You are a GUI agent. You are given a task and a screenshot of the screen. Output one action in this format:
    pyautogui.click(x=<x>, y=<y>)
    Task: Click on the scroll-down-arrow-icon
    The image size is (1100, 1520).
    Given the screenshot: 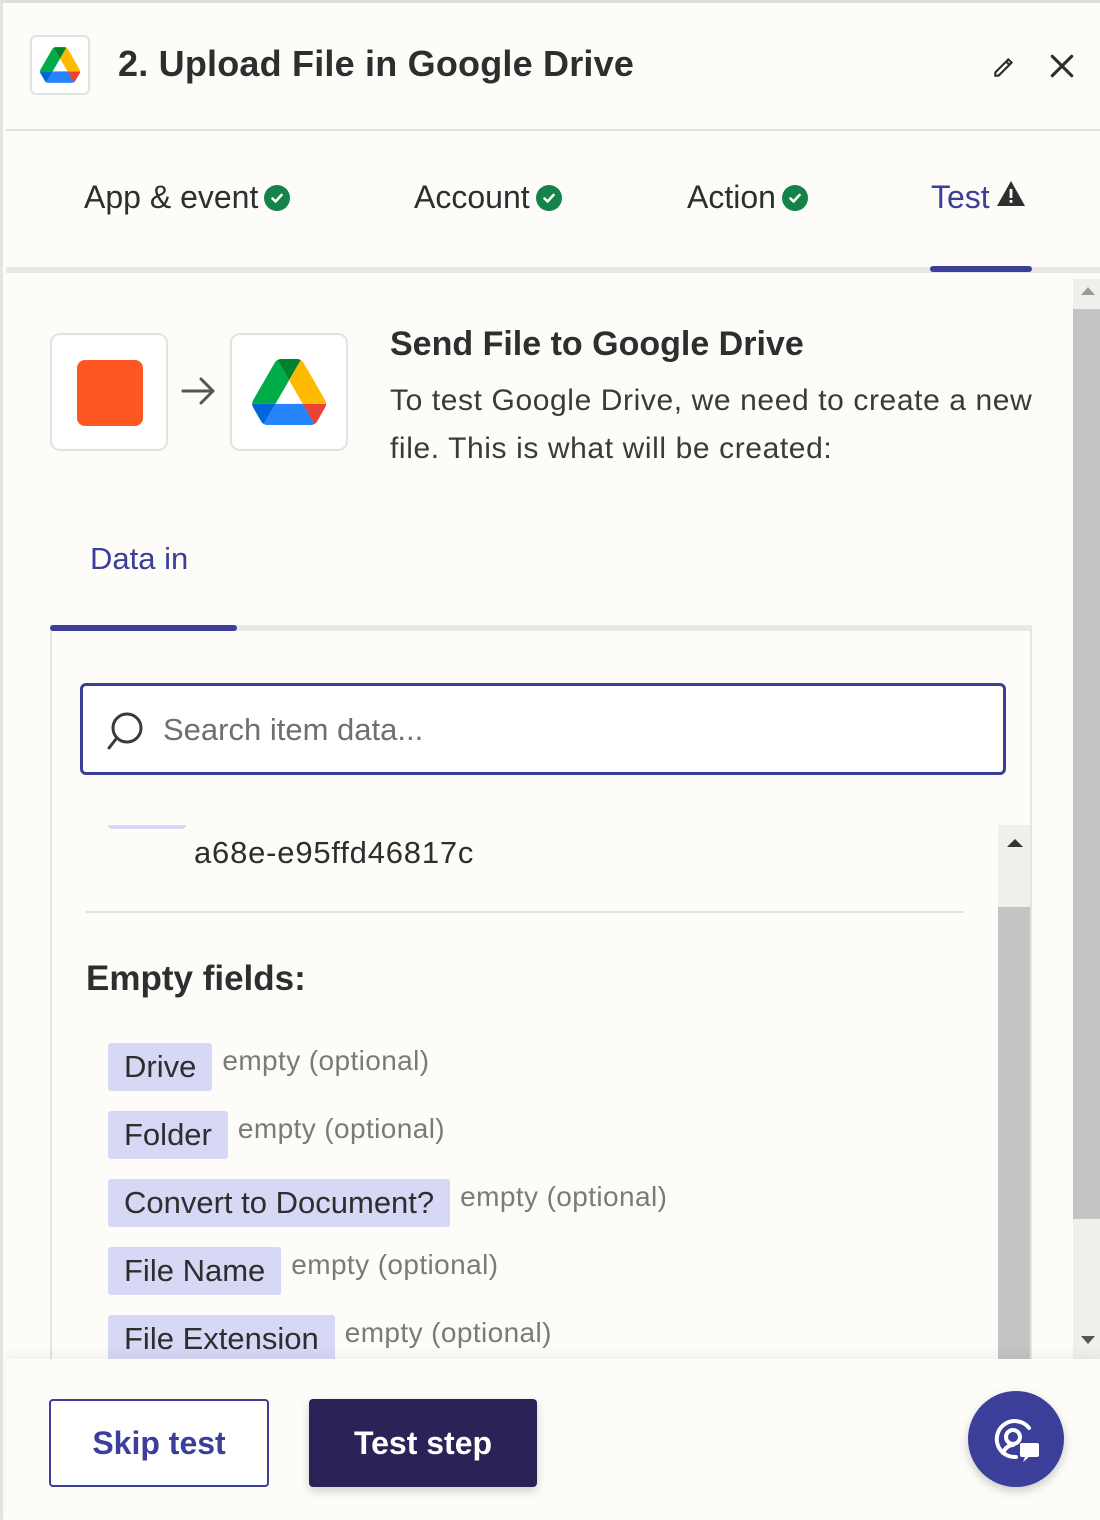 What is the action you would take?
    pyautogui.click(x=1088, y=1340)
    